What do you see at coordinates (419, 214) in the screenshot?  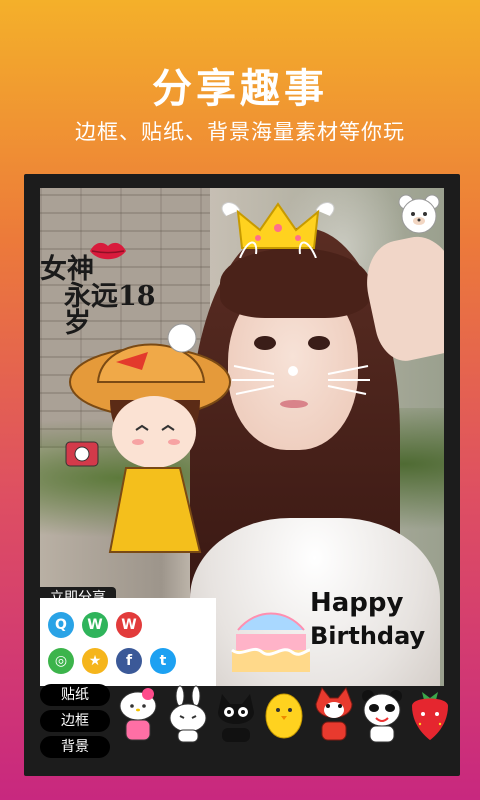 I see `bear-sticker` at bounding box center [419, 214].